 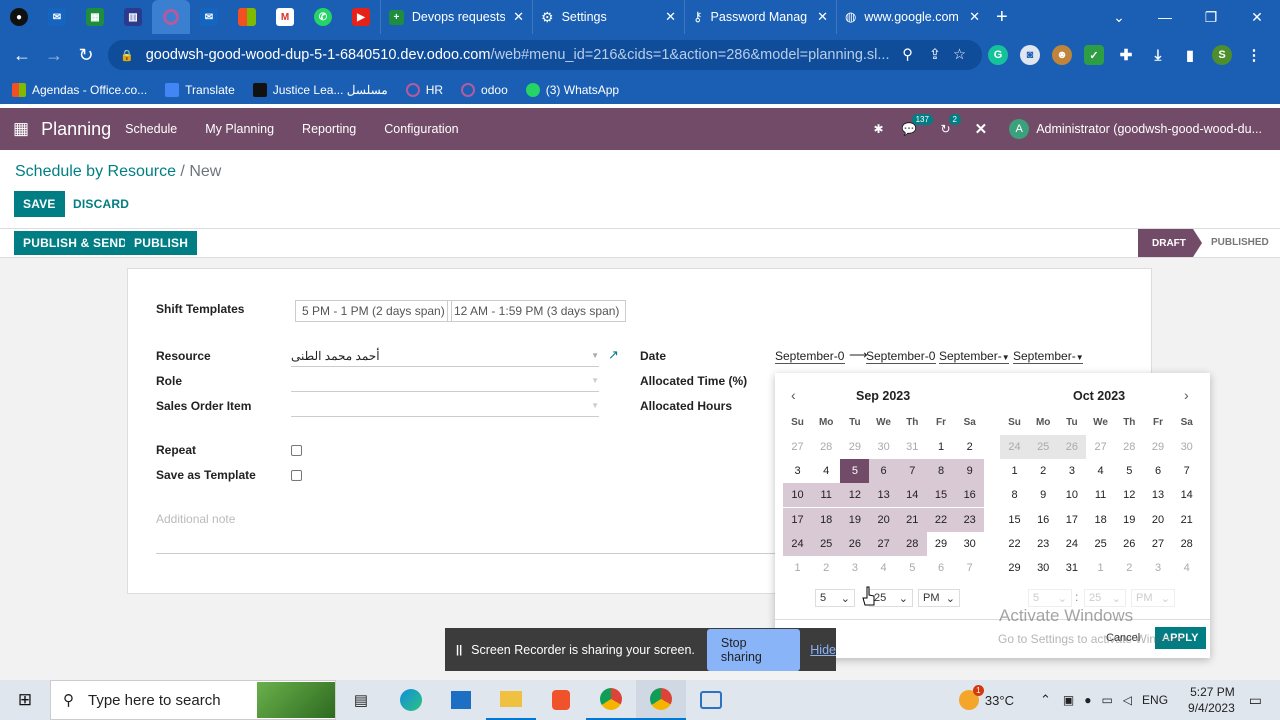 I want to click on left-day-cell: 21, so click(x=912, y=519).